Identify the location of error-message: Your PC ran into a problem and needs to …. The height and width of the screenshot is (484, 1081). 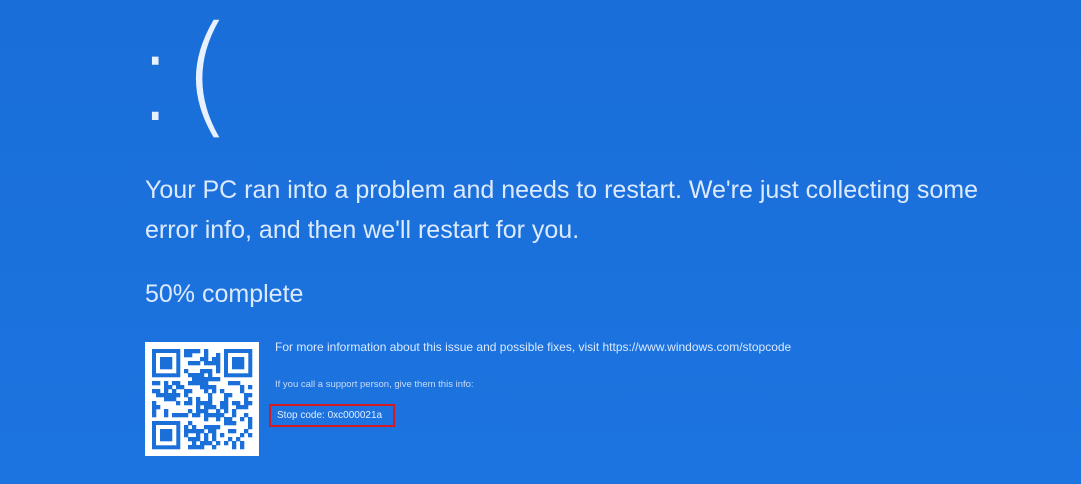
(561, 210).